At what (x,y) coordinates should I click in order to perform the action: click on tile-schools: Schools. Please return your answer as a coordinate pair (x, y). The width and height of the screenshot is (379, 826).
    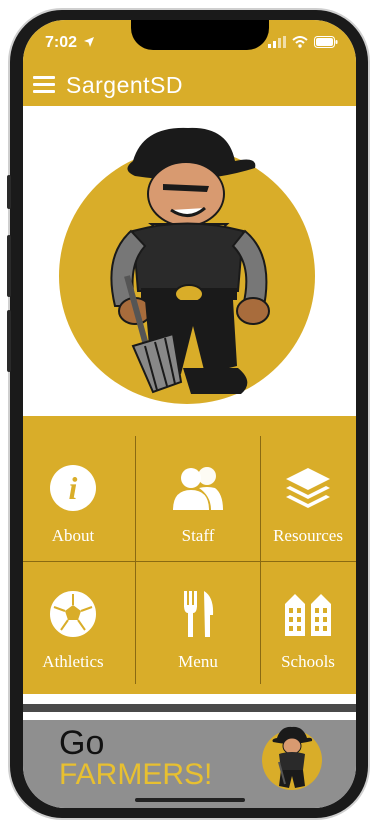
    Looking at the image, I should click on (308, 626).